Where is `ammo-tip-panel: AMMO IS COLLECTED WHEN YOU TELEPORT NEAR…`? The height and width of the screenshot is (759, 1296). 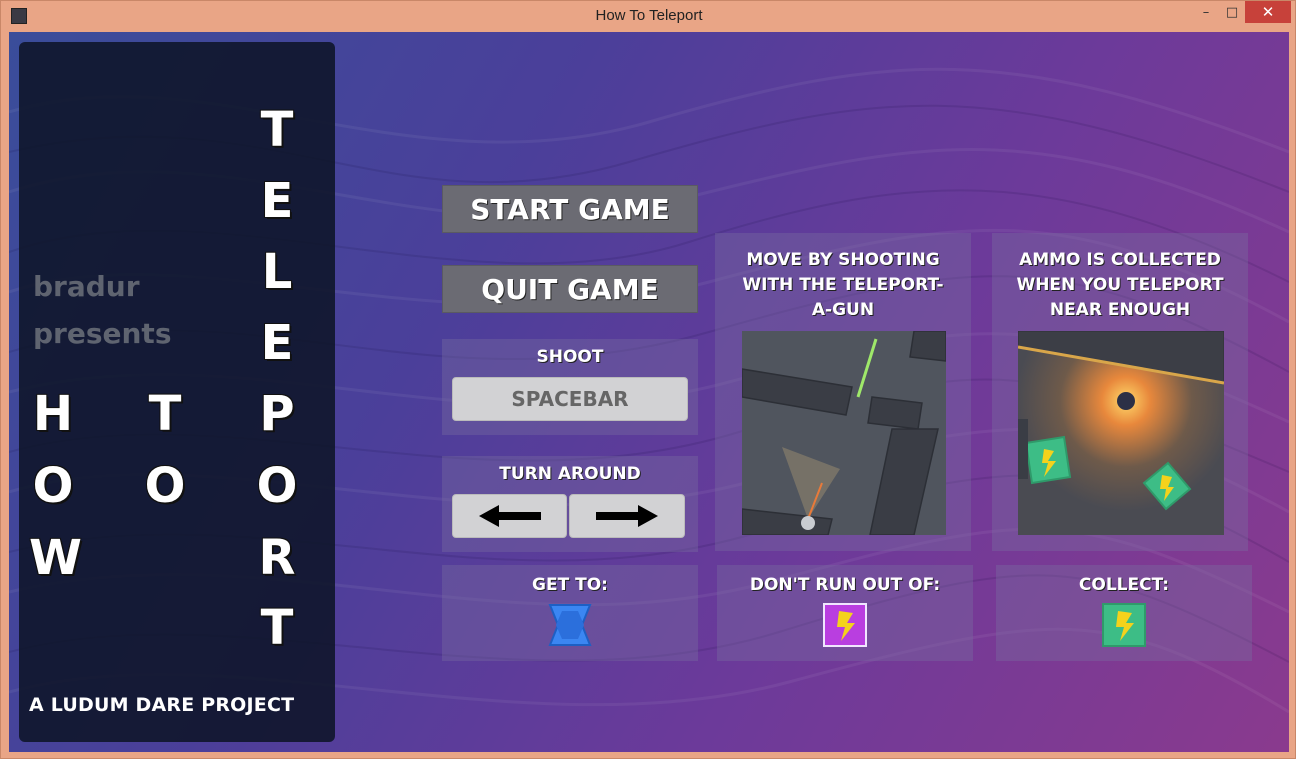
ammo-tip-panel: AMMO IS COLLECTED WHEN YOU TELEPORT NEAR… is located at coordinates (1120, 392).